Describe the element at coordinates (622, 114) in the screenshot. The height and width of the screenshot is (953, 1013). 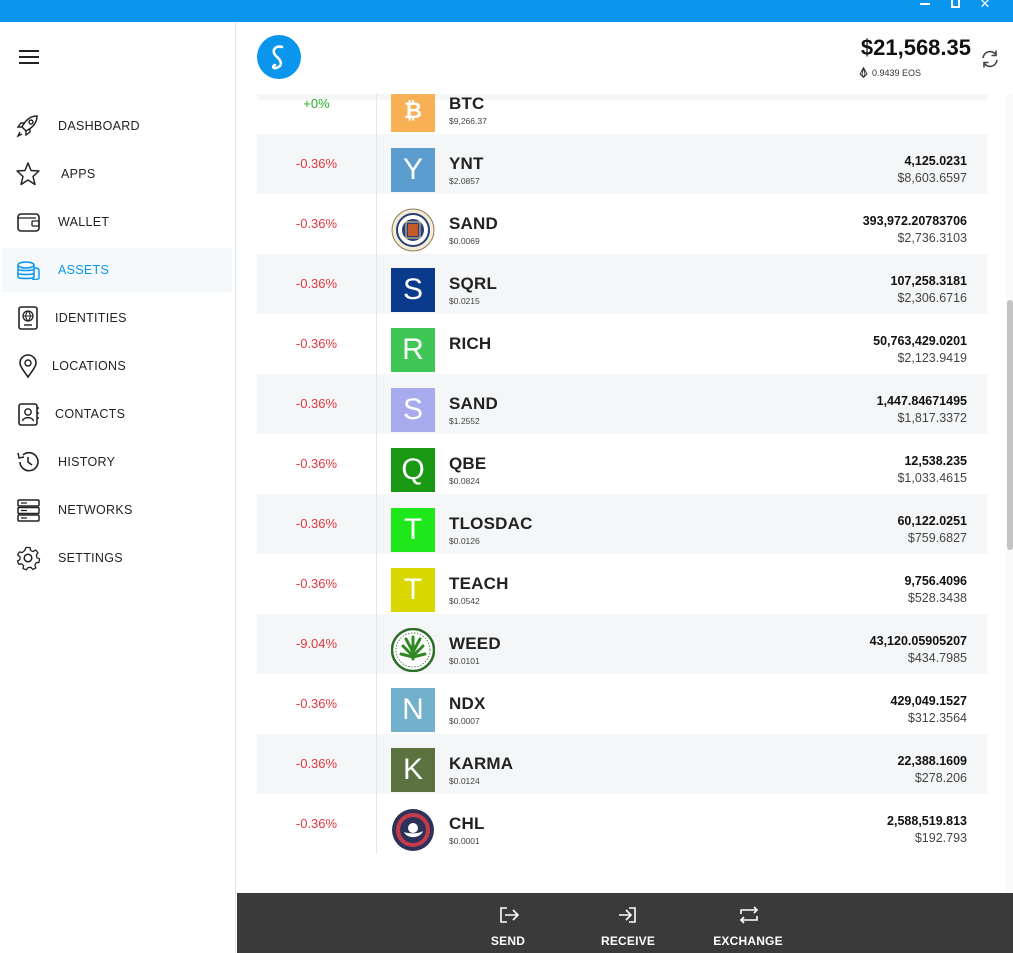
I see `table-row: +0% ₿ BTC $9,266.37` at that location.